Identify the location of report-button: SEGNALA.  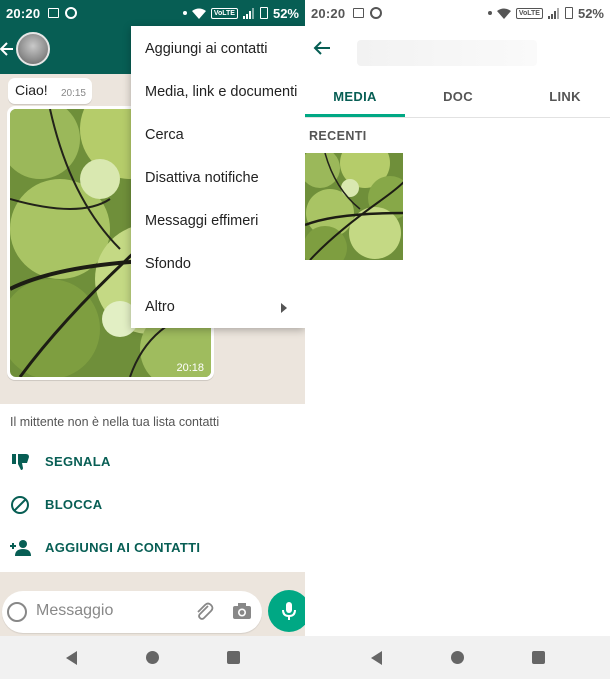
(152, 462).